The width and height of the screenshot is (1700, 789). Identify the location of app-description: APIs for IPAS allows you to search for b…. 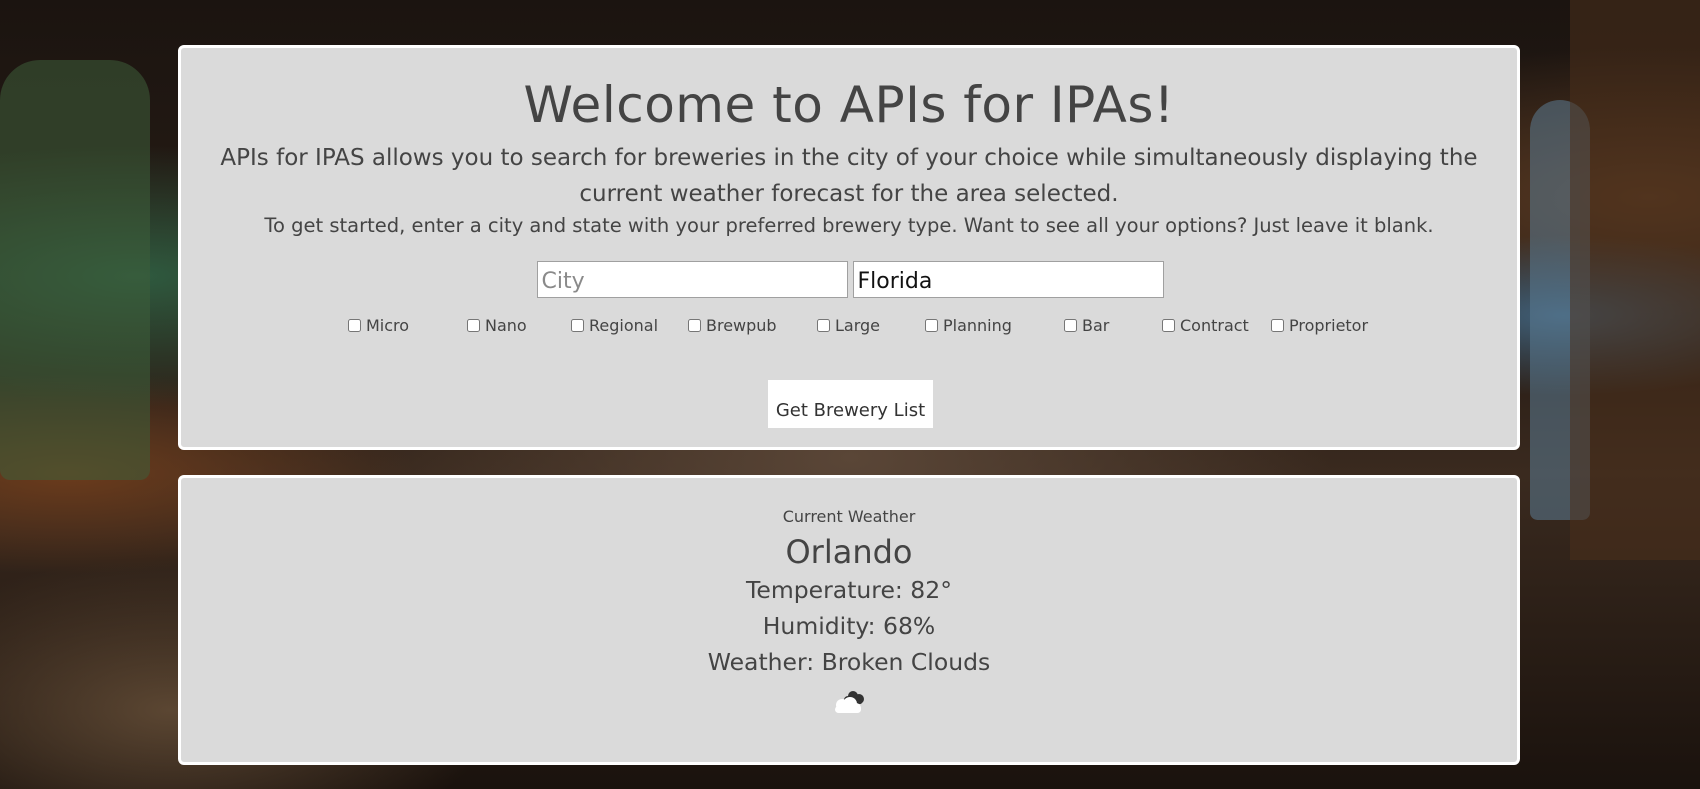
(849, 176).